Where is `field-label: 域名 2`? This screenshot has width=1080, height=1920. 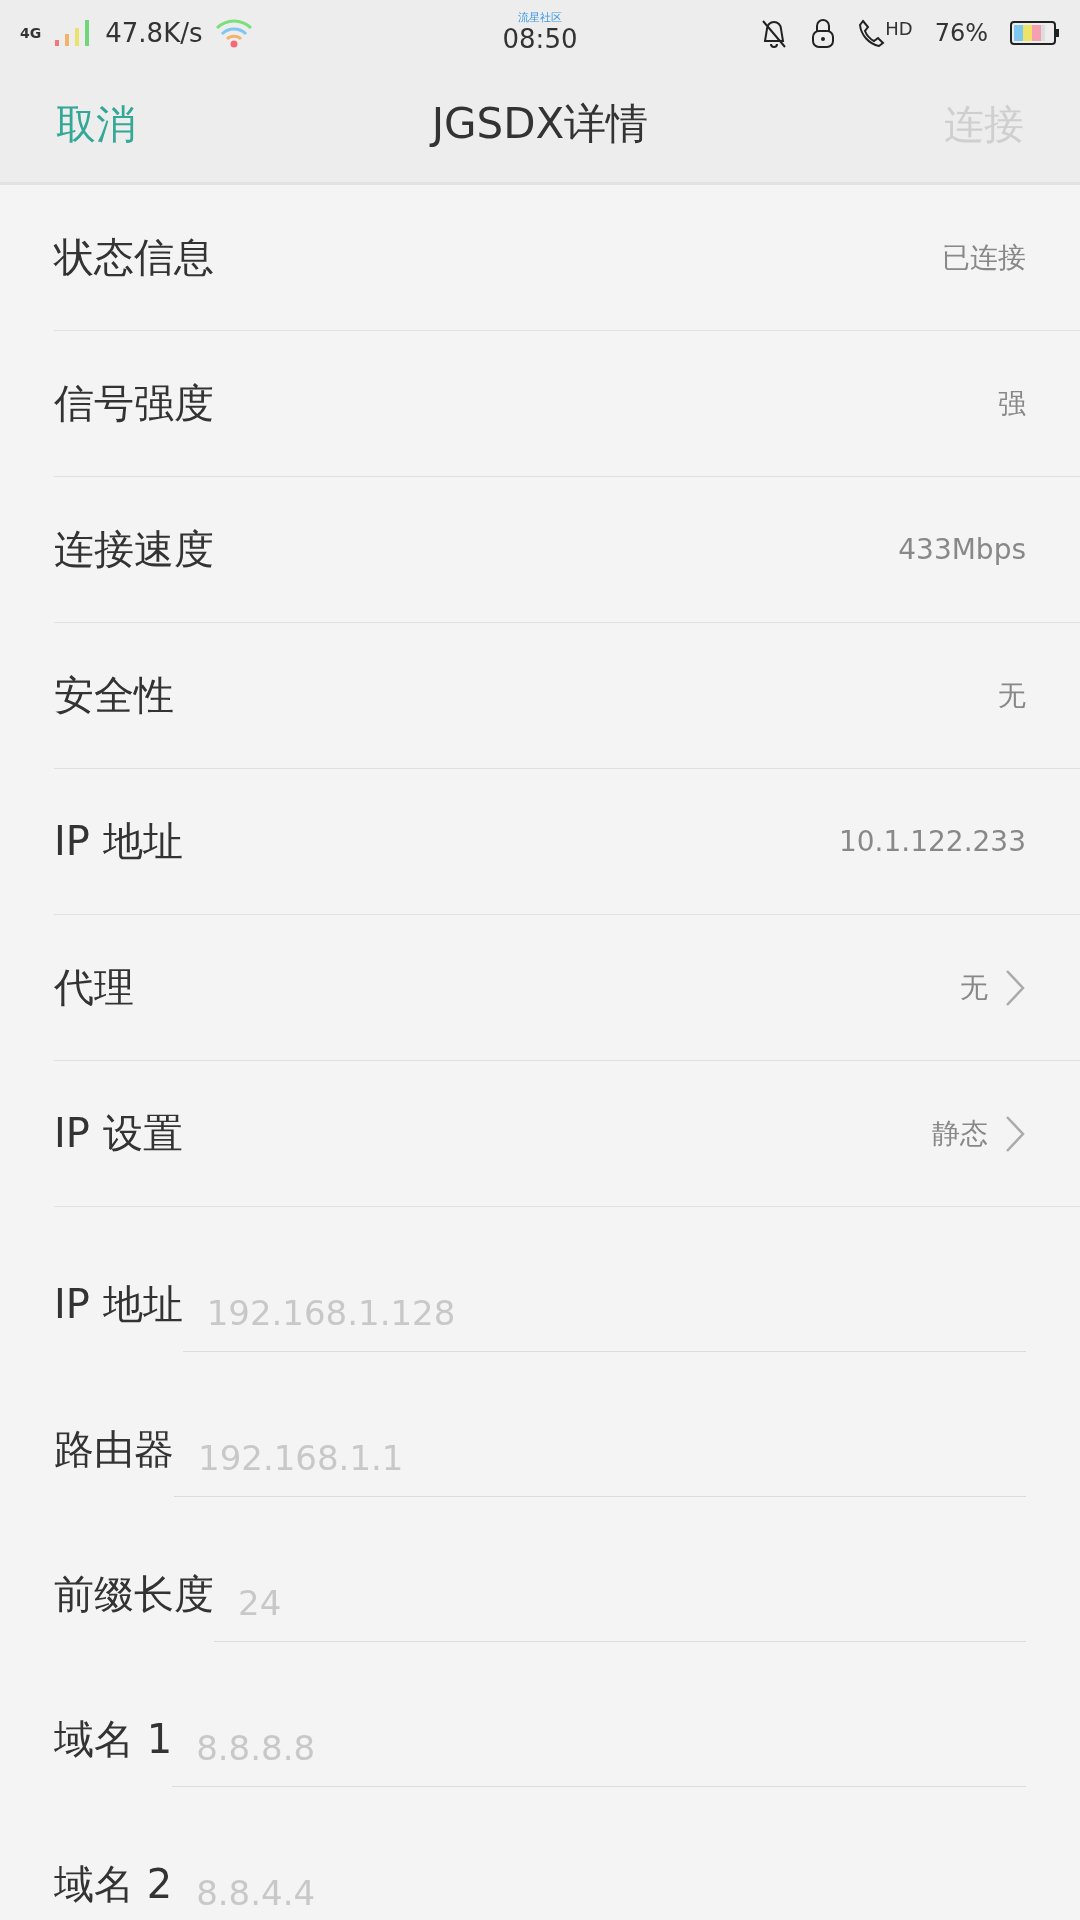
field-label: 域名 2 is located at coordinates (113, 1884).